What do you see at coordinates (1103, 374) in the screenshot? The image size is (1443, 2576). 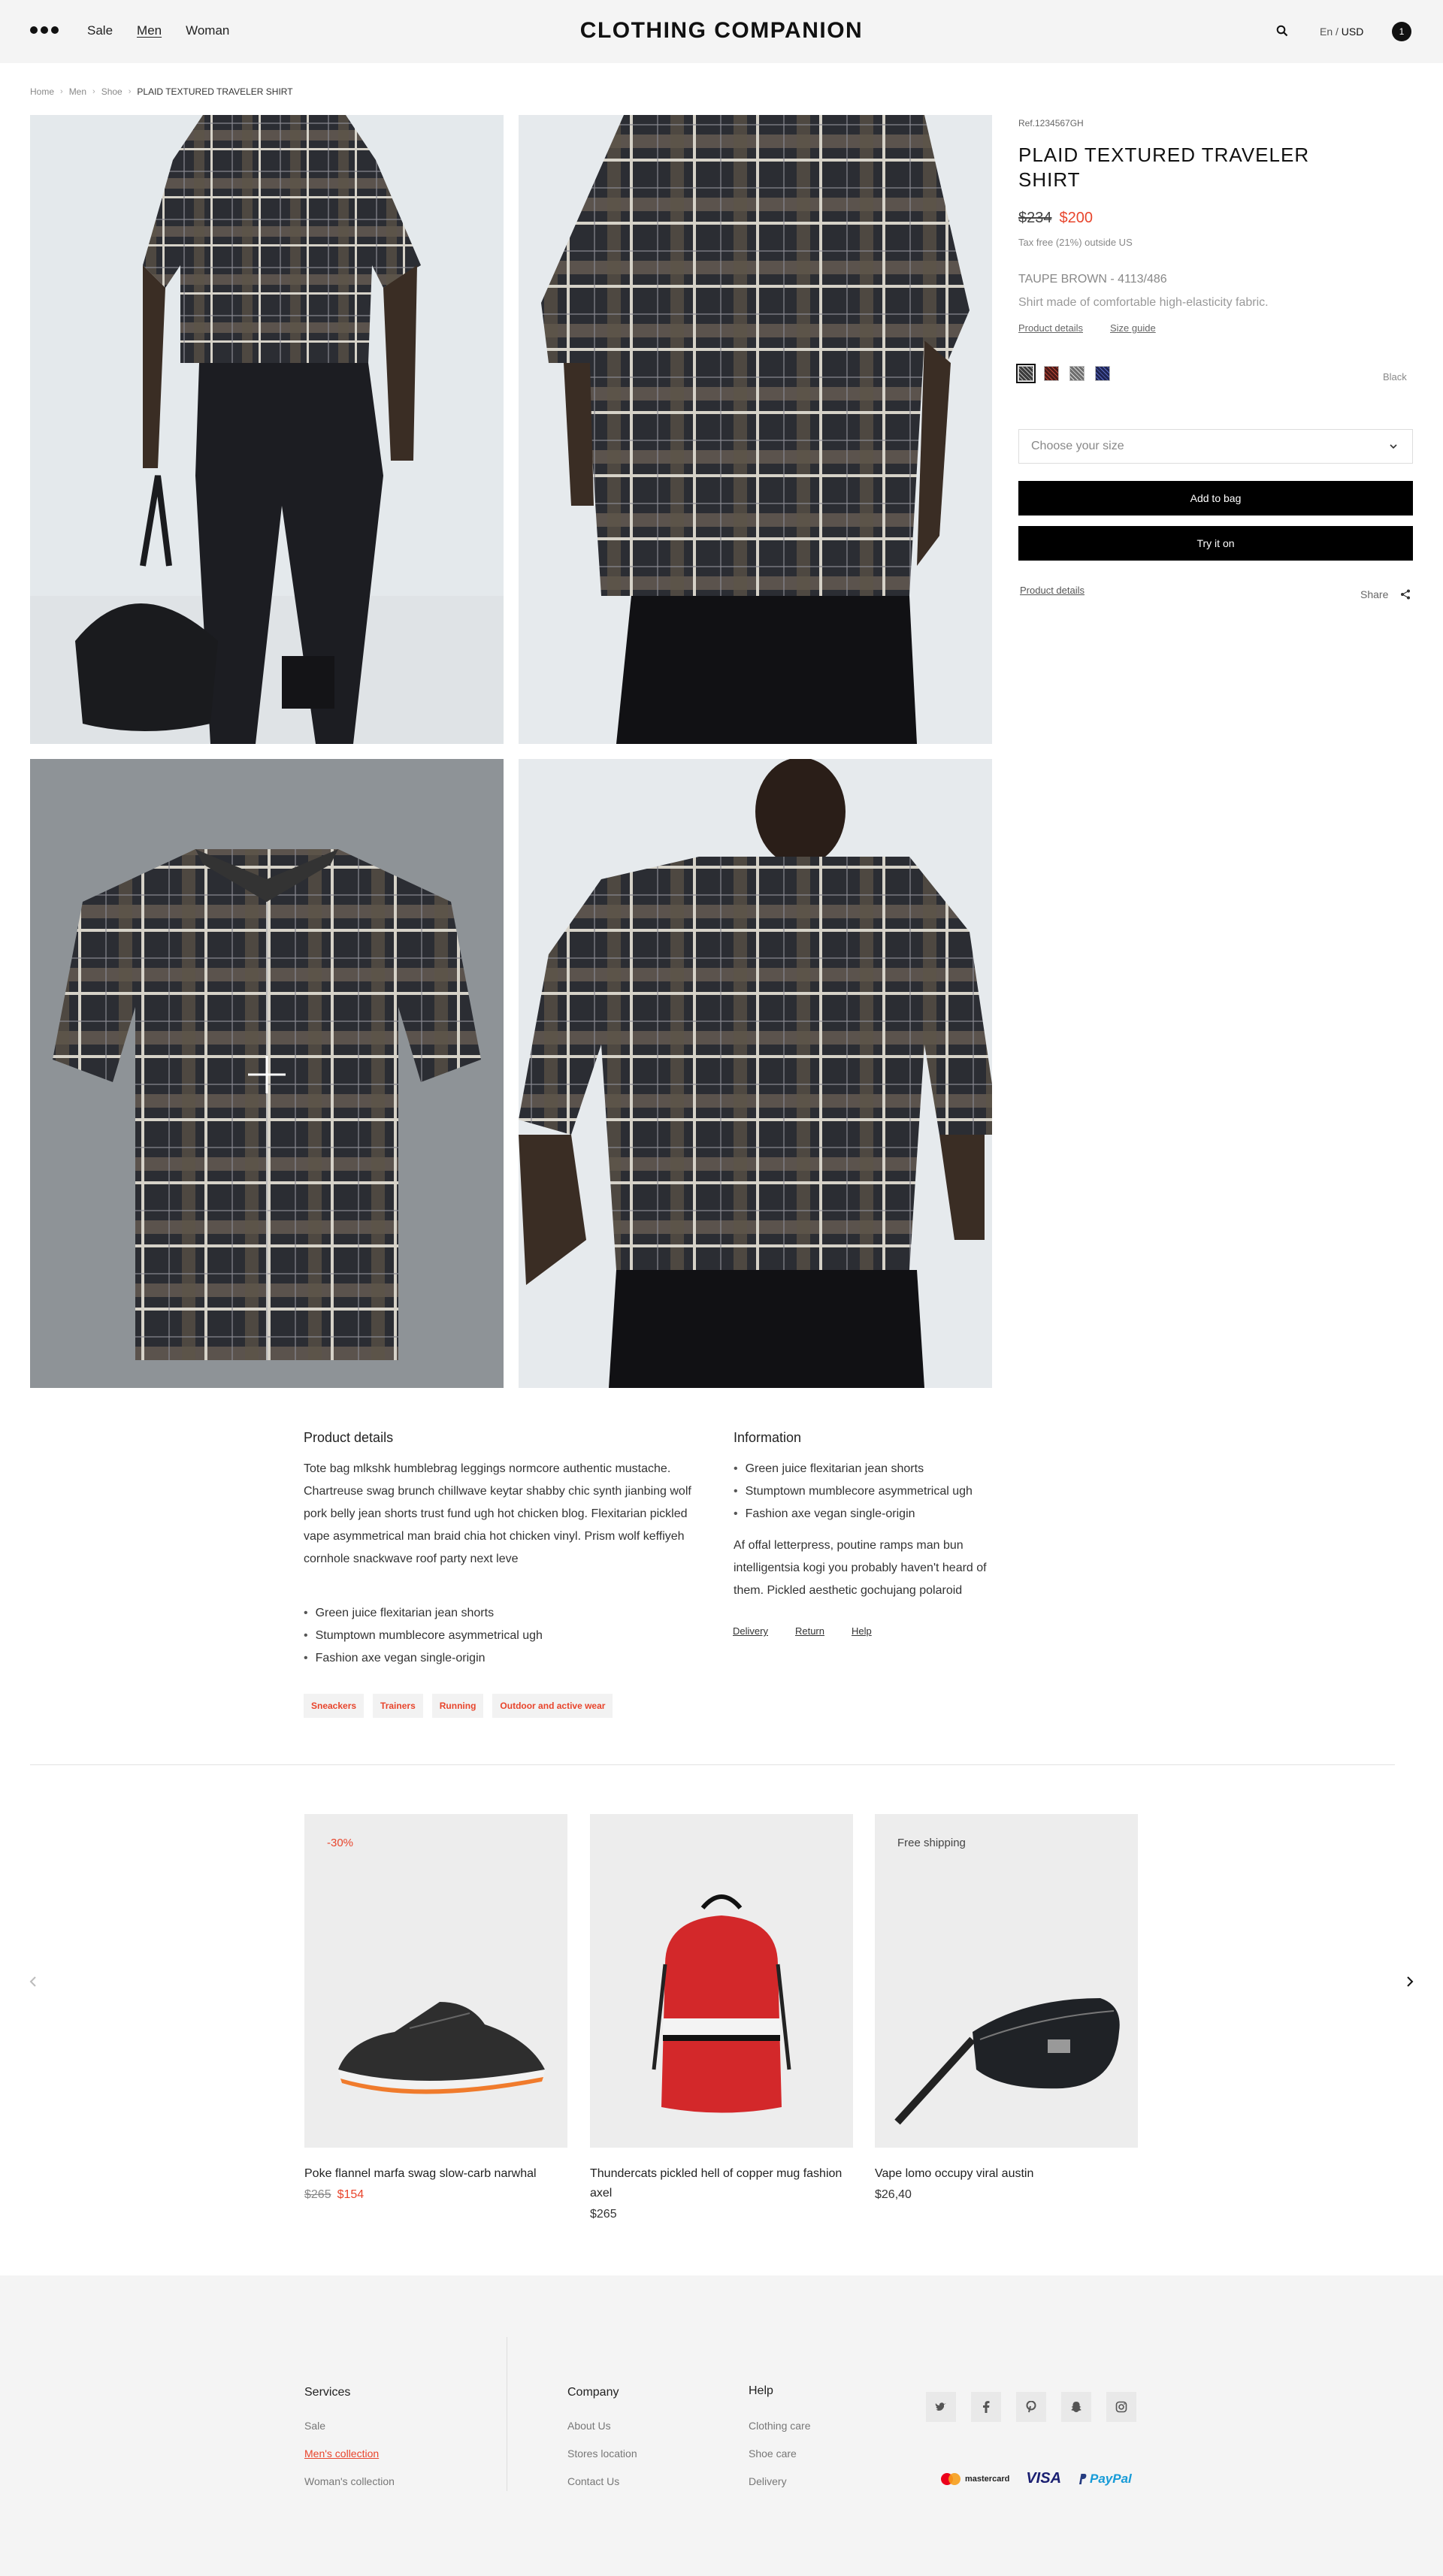 I see `swatch-navy` at bounding box center [1103, 374].